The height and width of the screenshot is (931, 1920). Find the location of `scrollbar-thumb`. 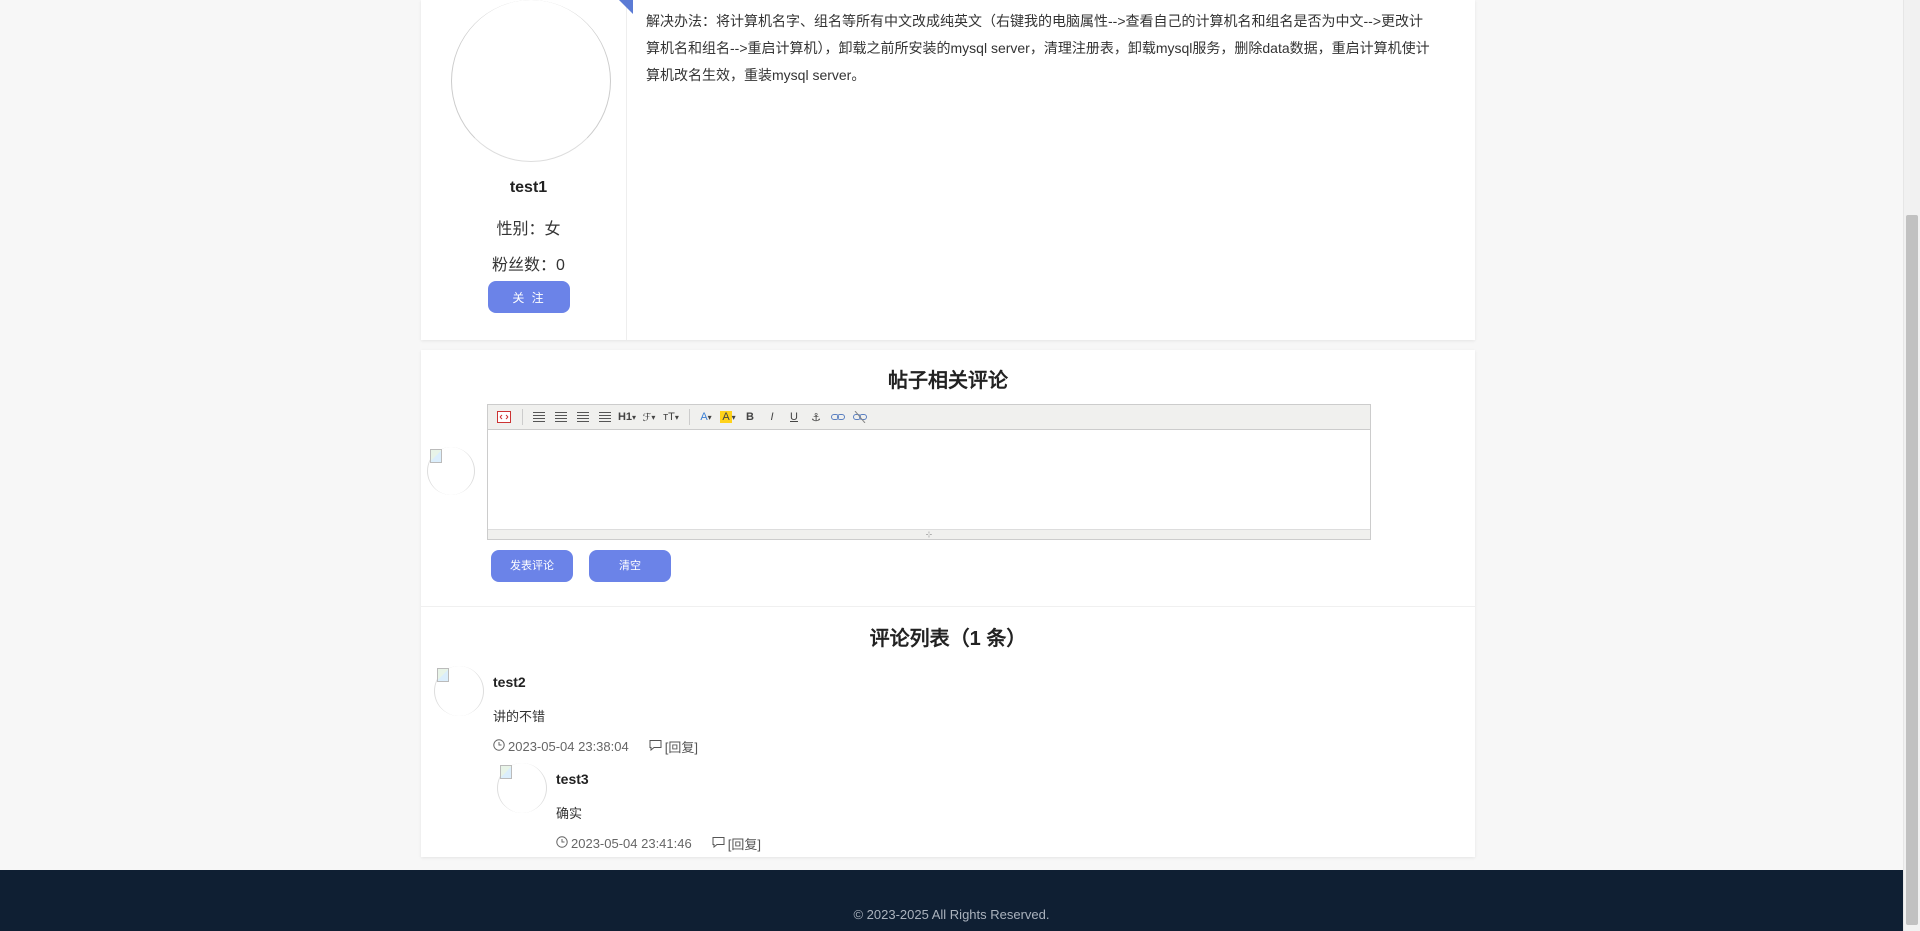

scrollbar-thumb is located at coordinates (1912, 570).